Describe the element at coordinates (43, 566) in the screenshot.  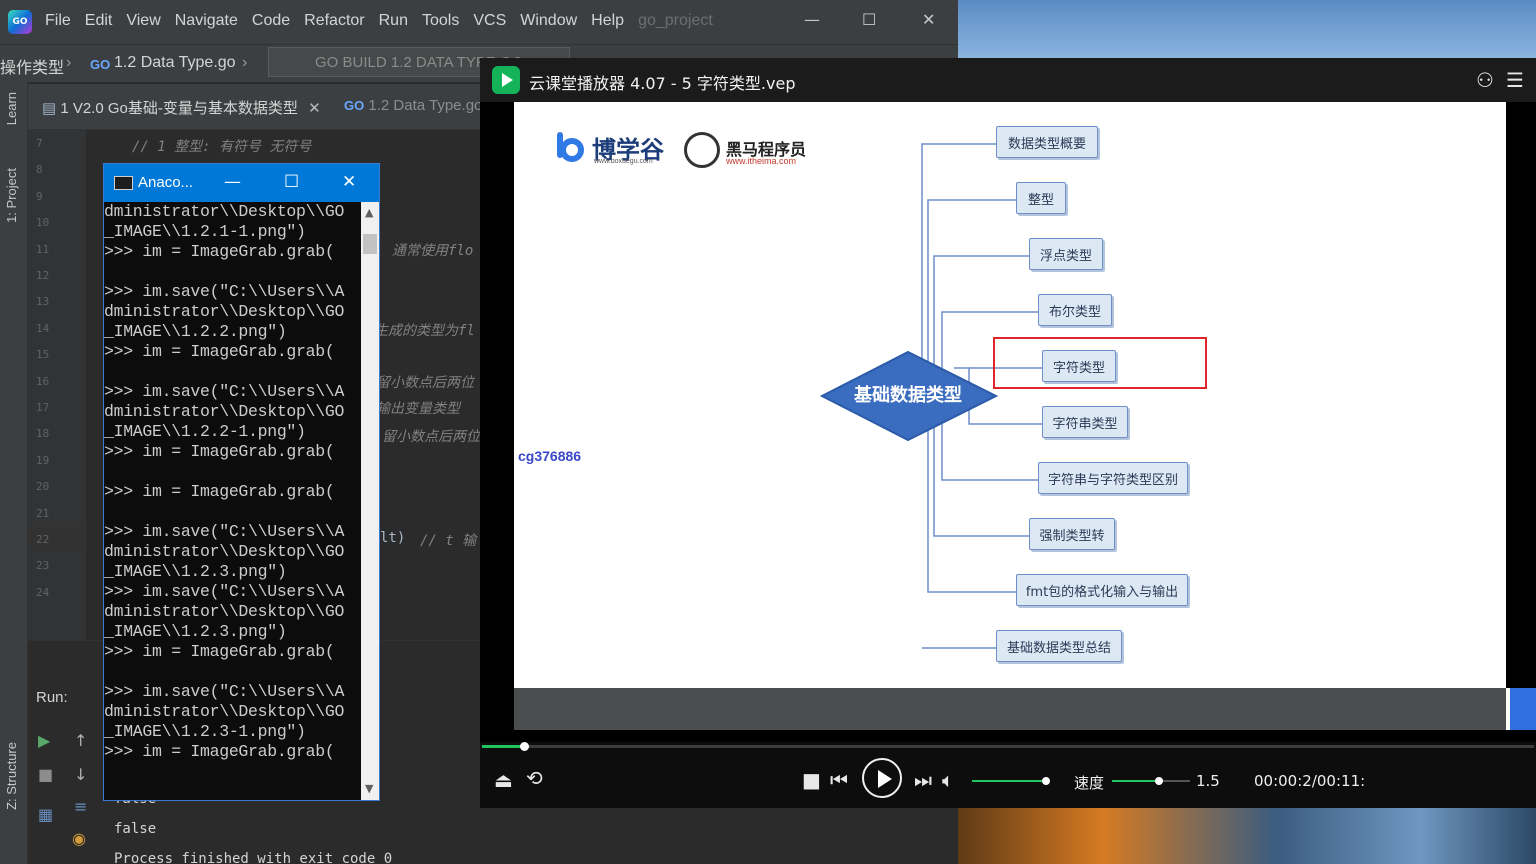
I see `line-number: 23` at that location.